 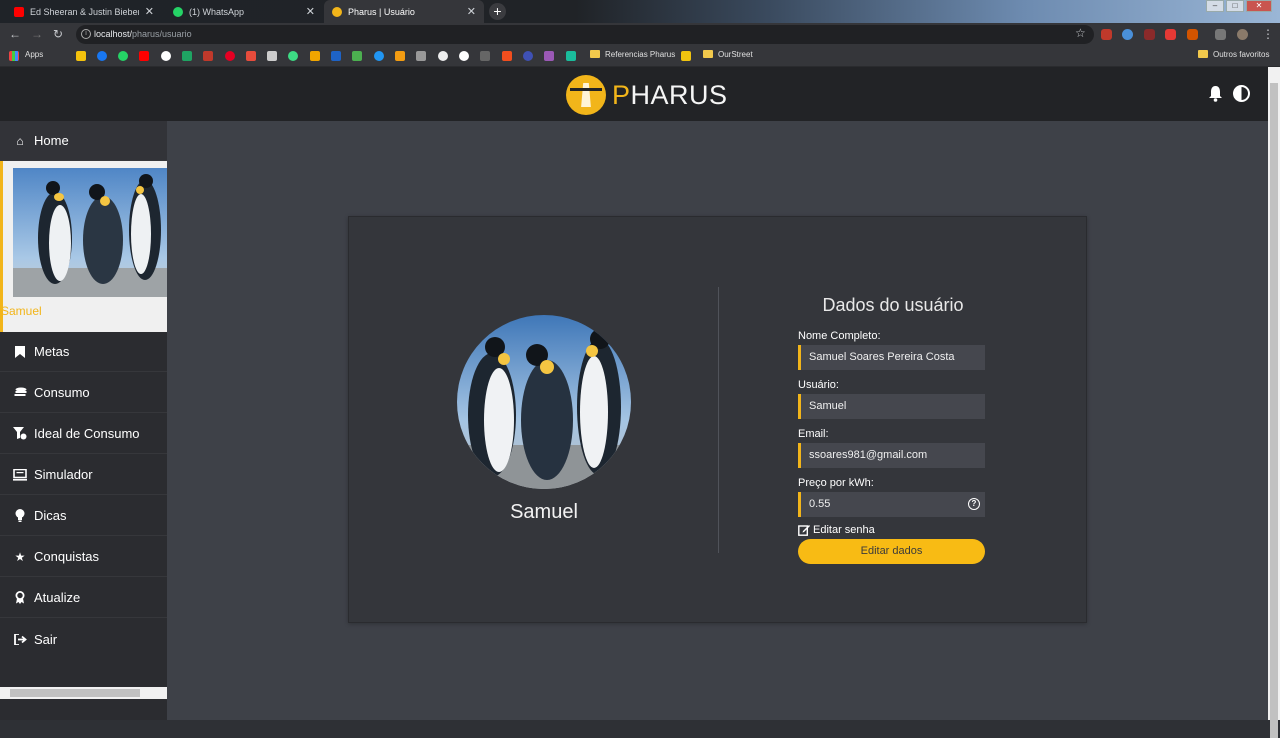 What do you see at coordinates (50, 515) in the screenshot?
I see `sidebar-item-label: Dicas` at bounding box center [50, 515].